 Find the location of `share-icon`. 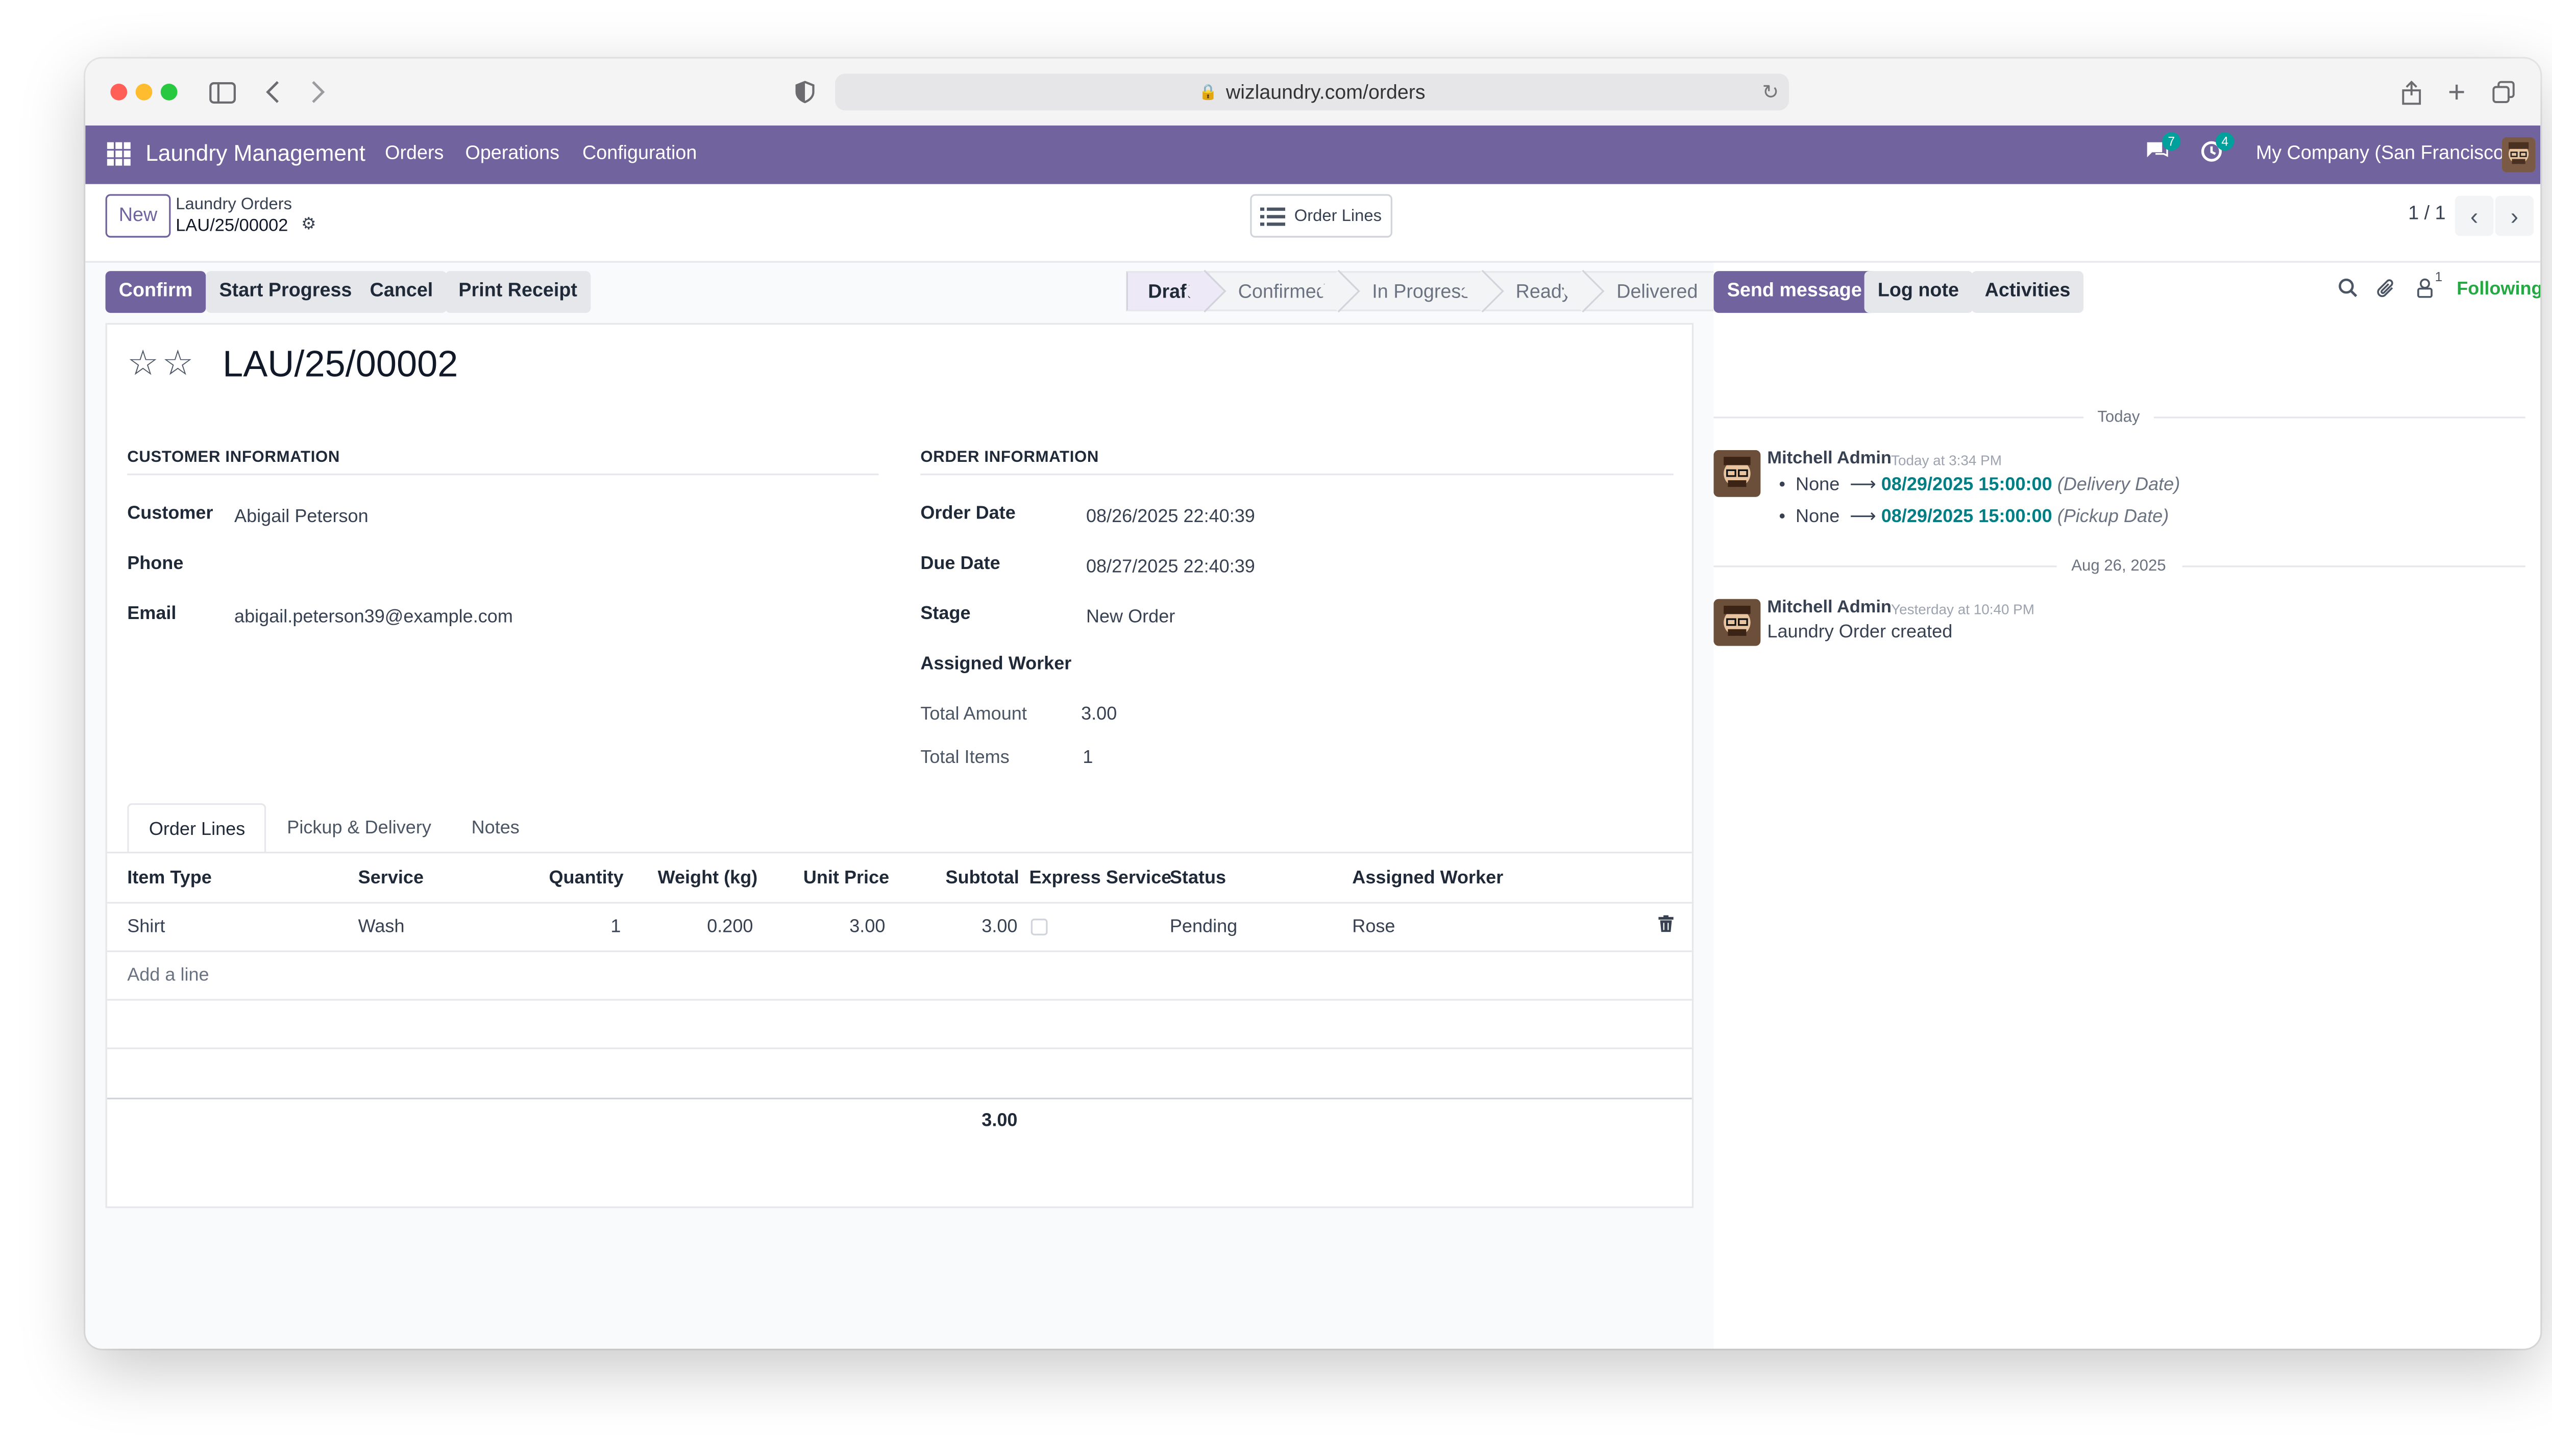

share-icon is located at coordinates (2411, 92).